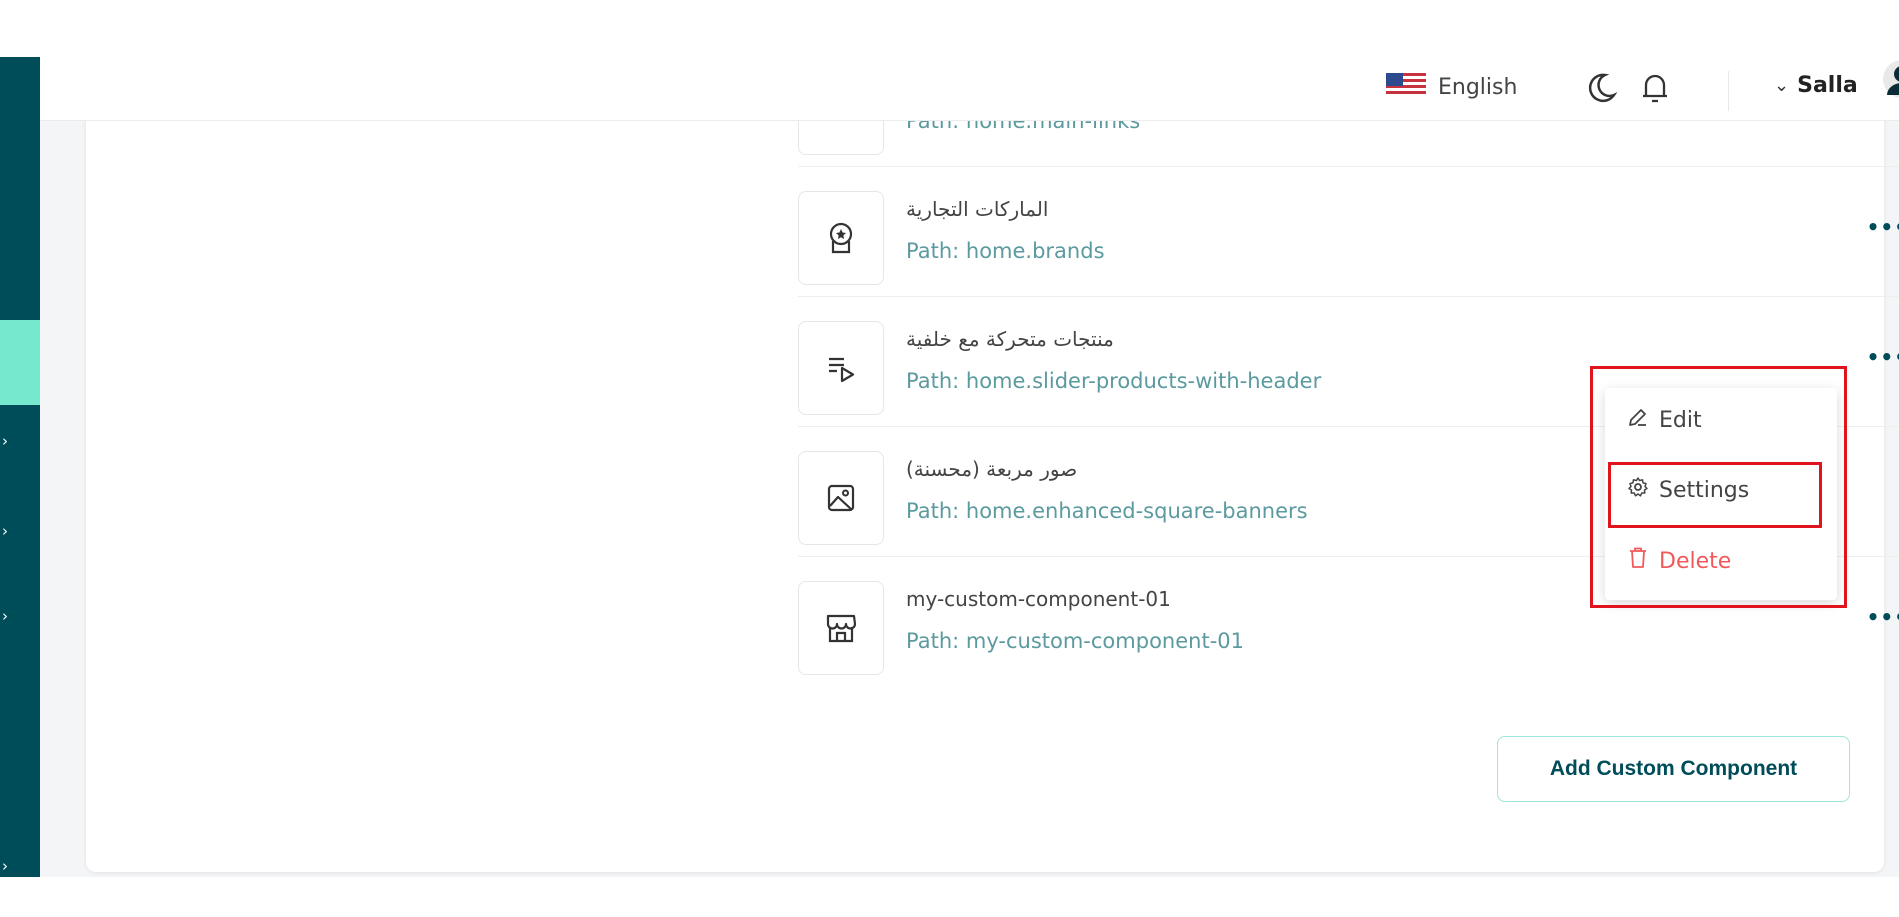  I want to click on component-title: منتجات متحركة مع خلفية, so click(1010, 339).